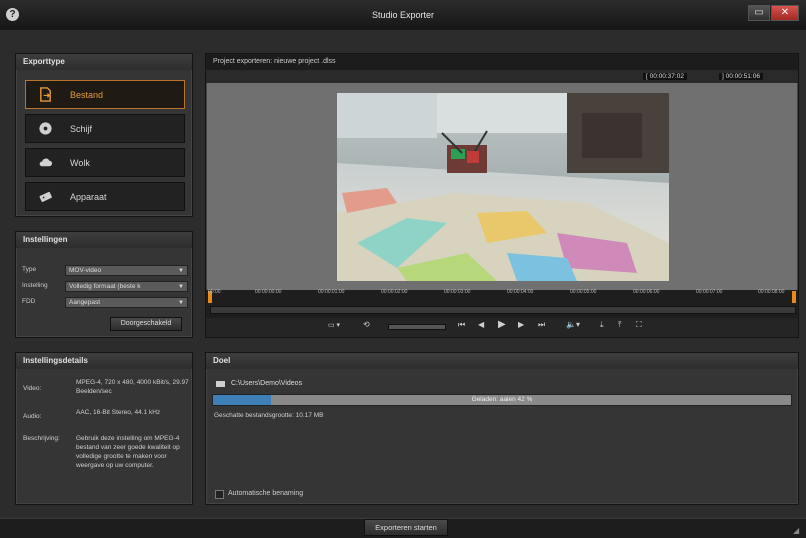  I want to click on go-to-start-icon: ⏮, so click(461, 325).